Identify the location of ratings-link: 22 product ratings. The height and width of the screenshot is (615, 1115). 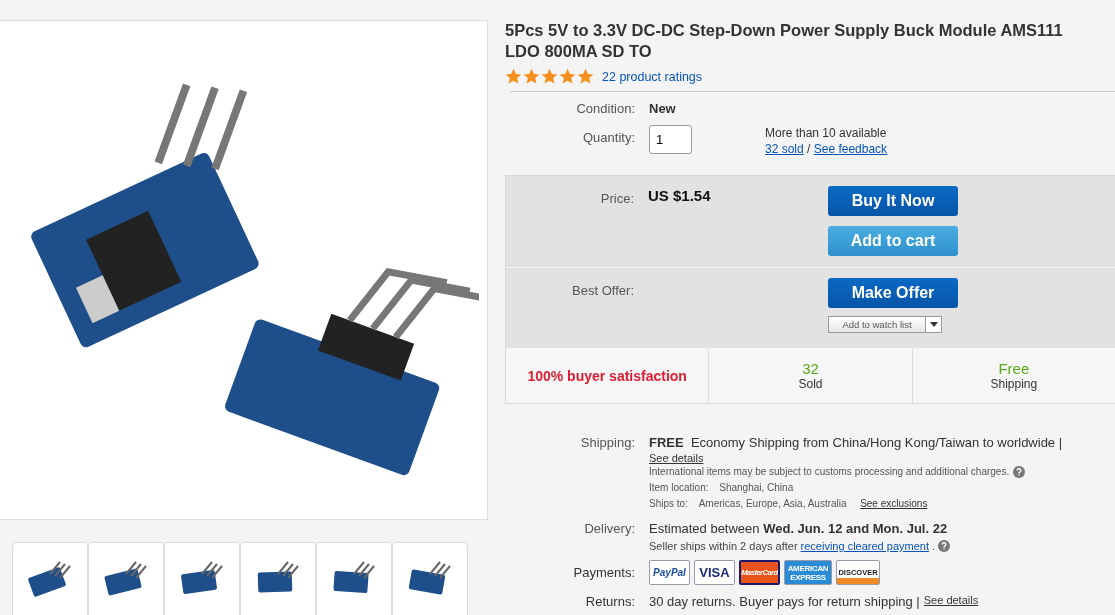
(652, 76).